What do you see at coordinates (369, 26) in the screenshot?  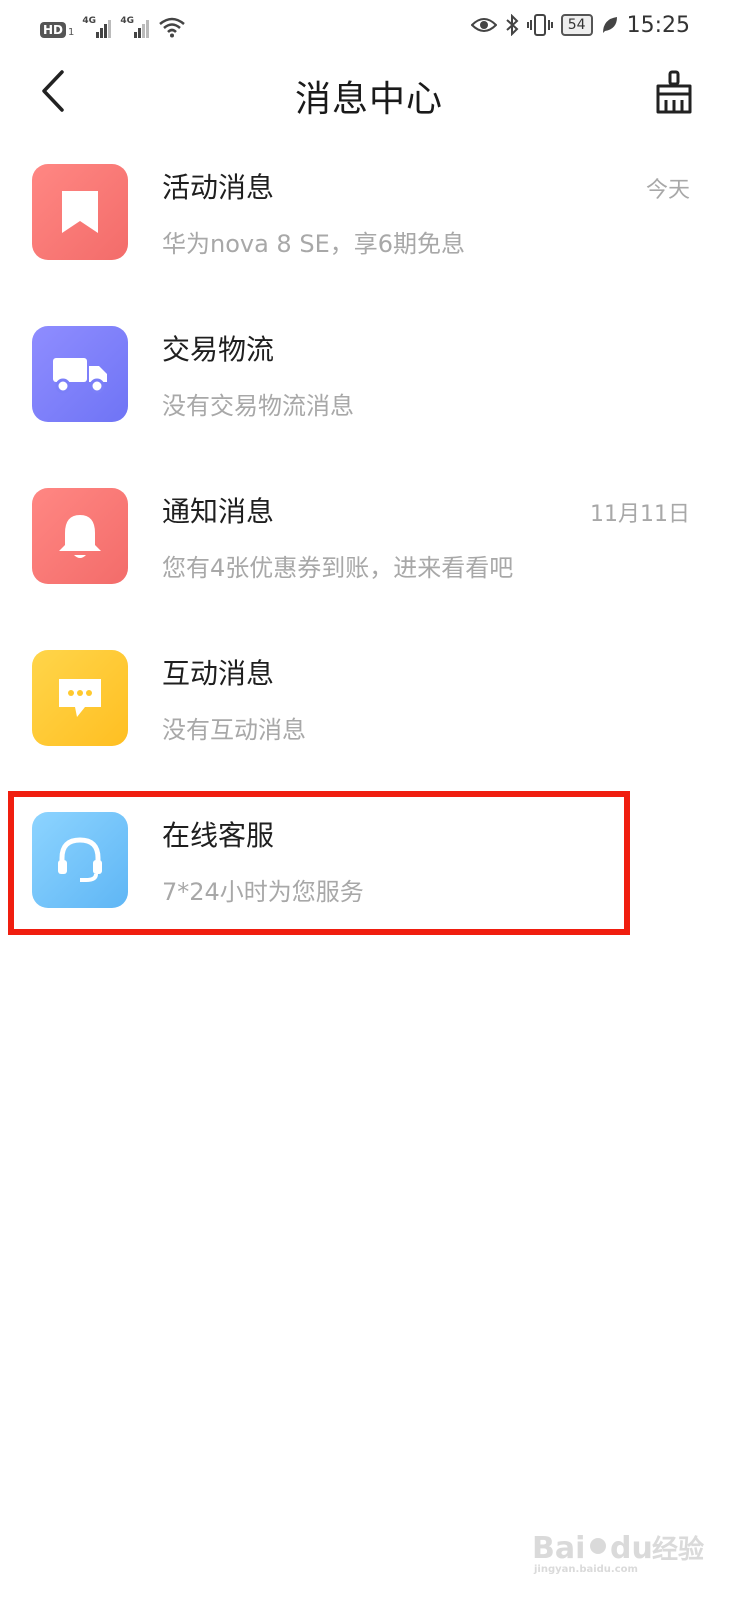 I see `status-bar: HD 1 4G 4G 54 15:25` at bounding box center [369, 26].